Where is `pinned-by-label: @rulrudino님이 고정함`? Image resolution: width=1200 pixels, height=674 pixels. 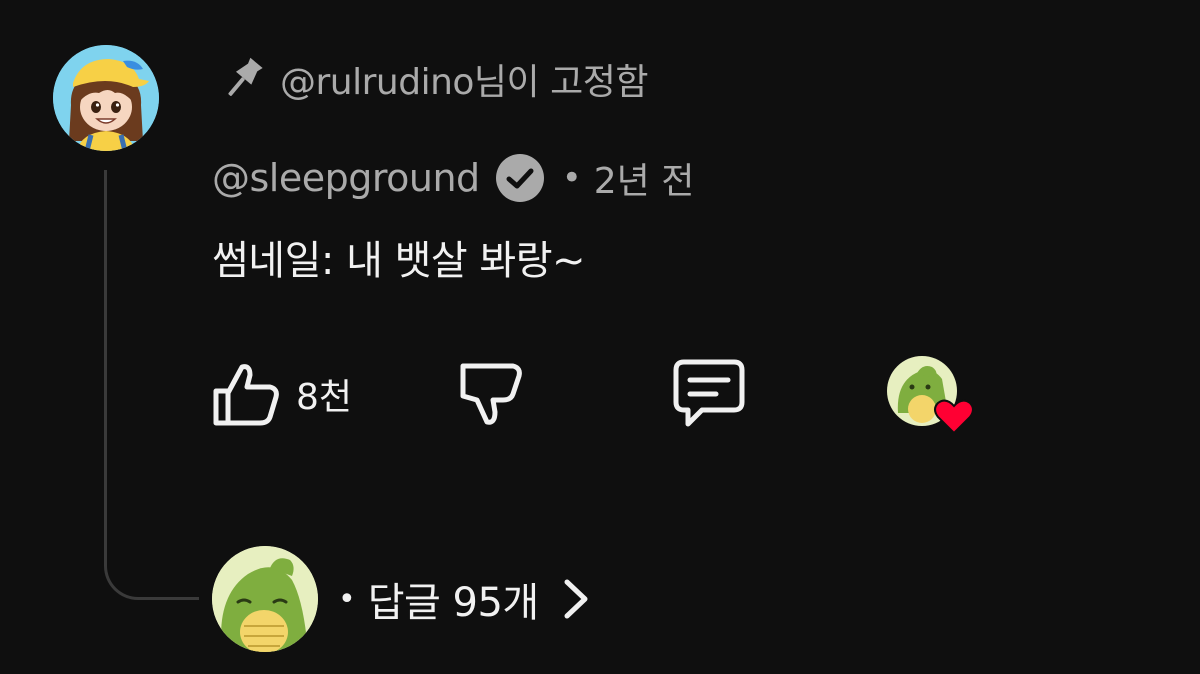 pinned-by-label: @rulrudino님이 고정함 is located at coordinates (464, 82).